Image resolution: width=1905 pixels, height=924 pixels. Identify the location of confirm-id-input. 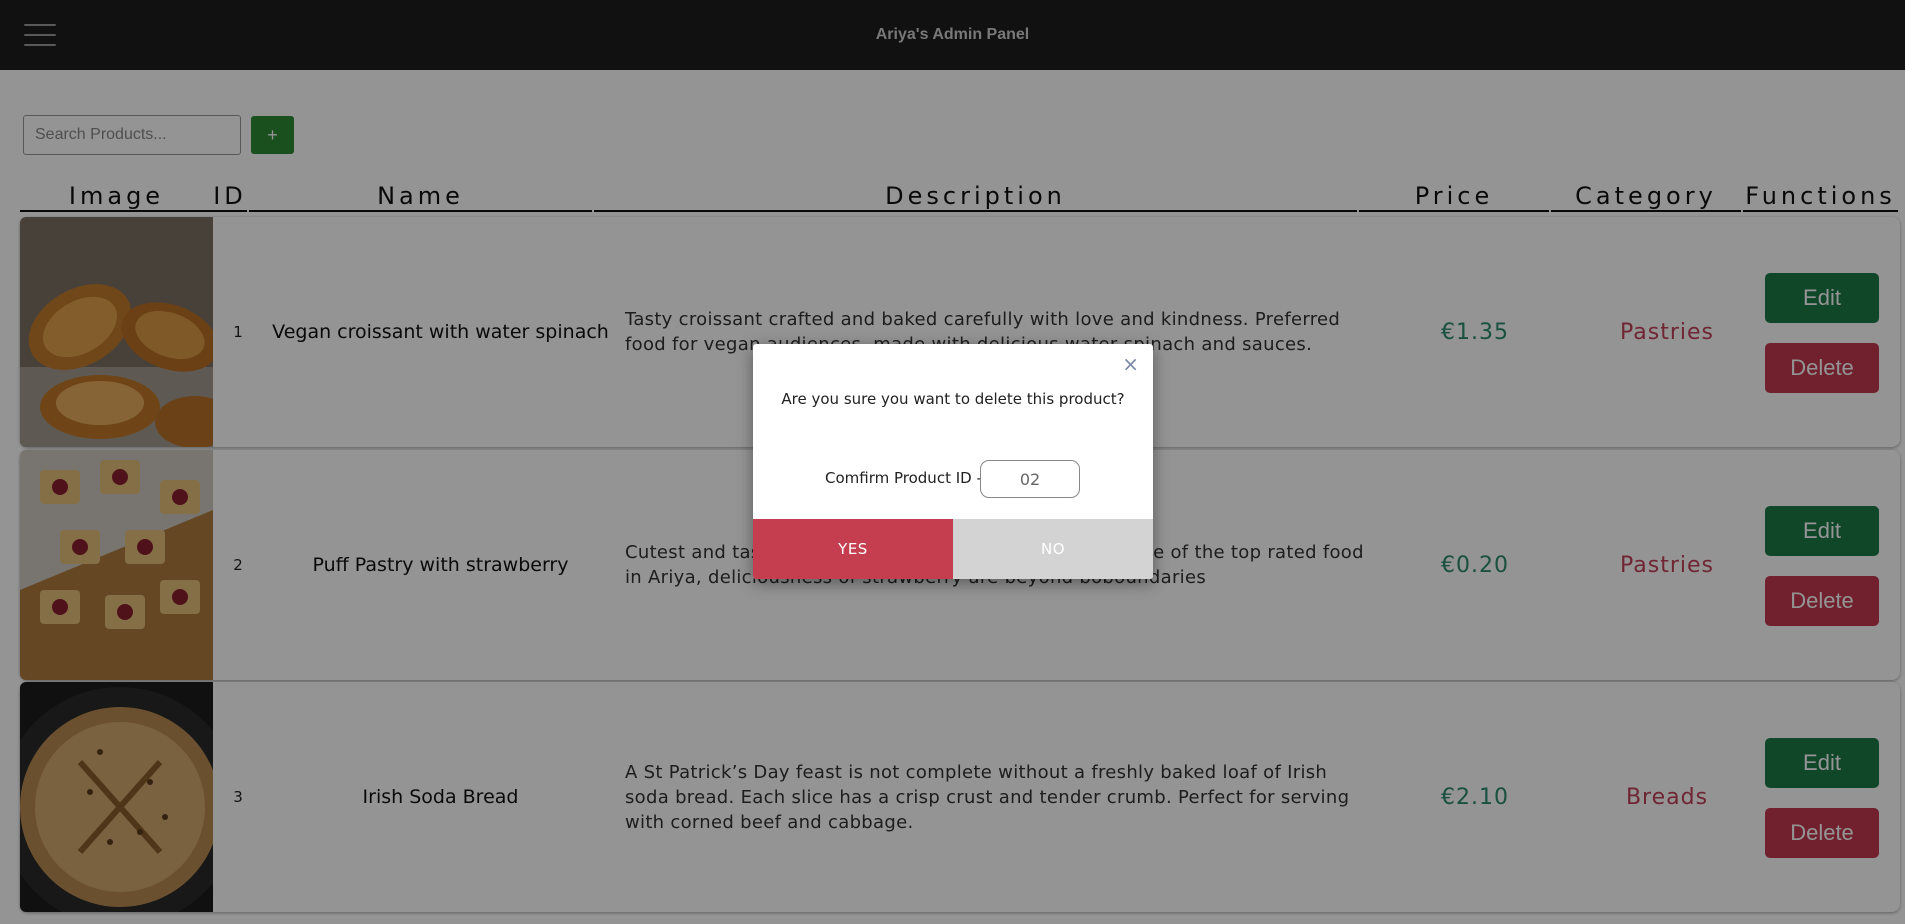
(1030, 479).